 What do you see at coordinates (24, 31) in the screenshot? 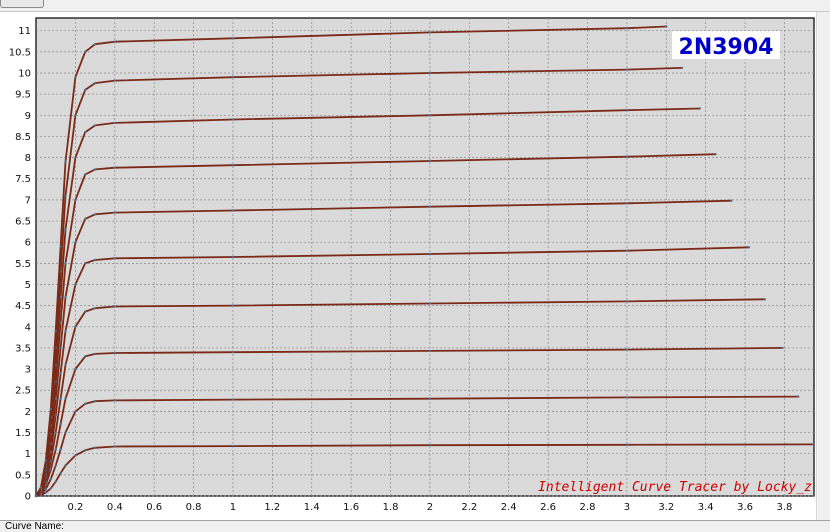
I see `y-tick-label: 11` at bounding box center [24, 31].